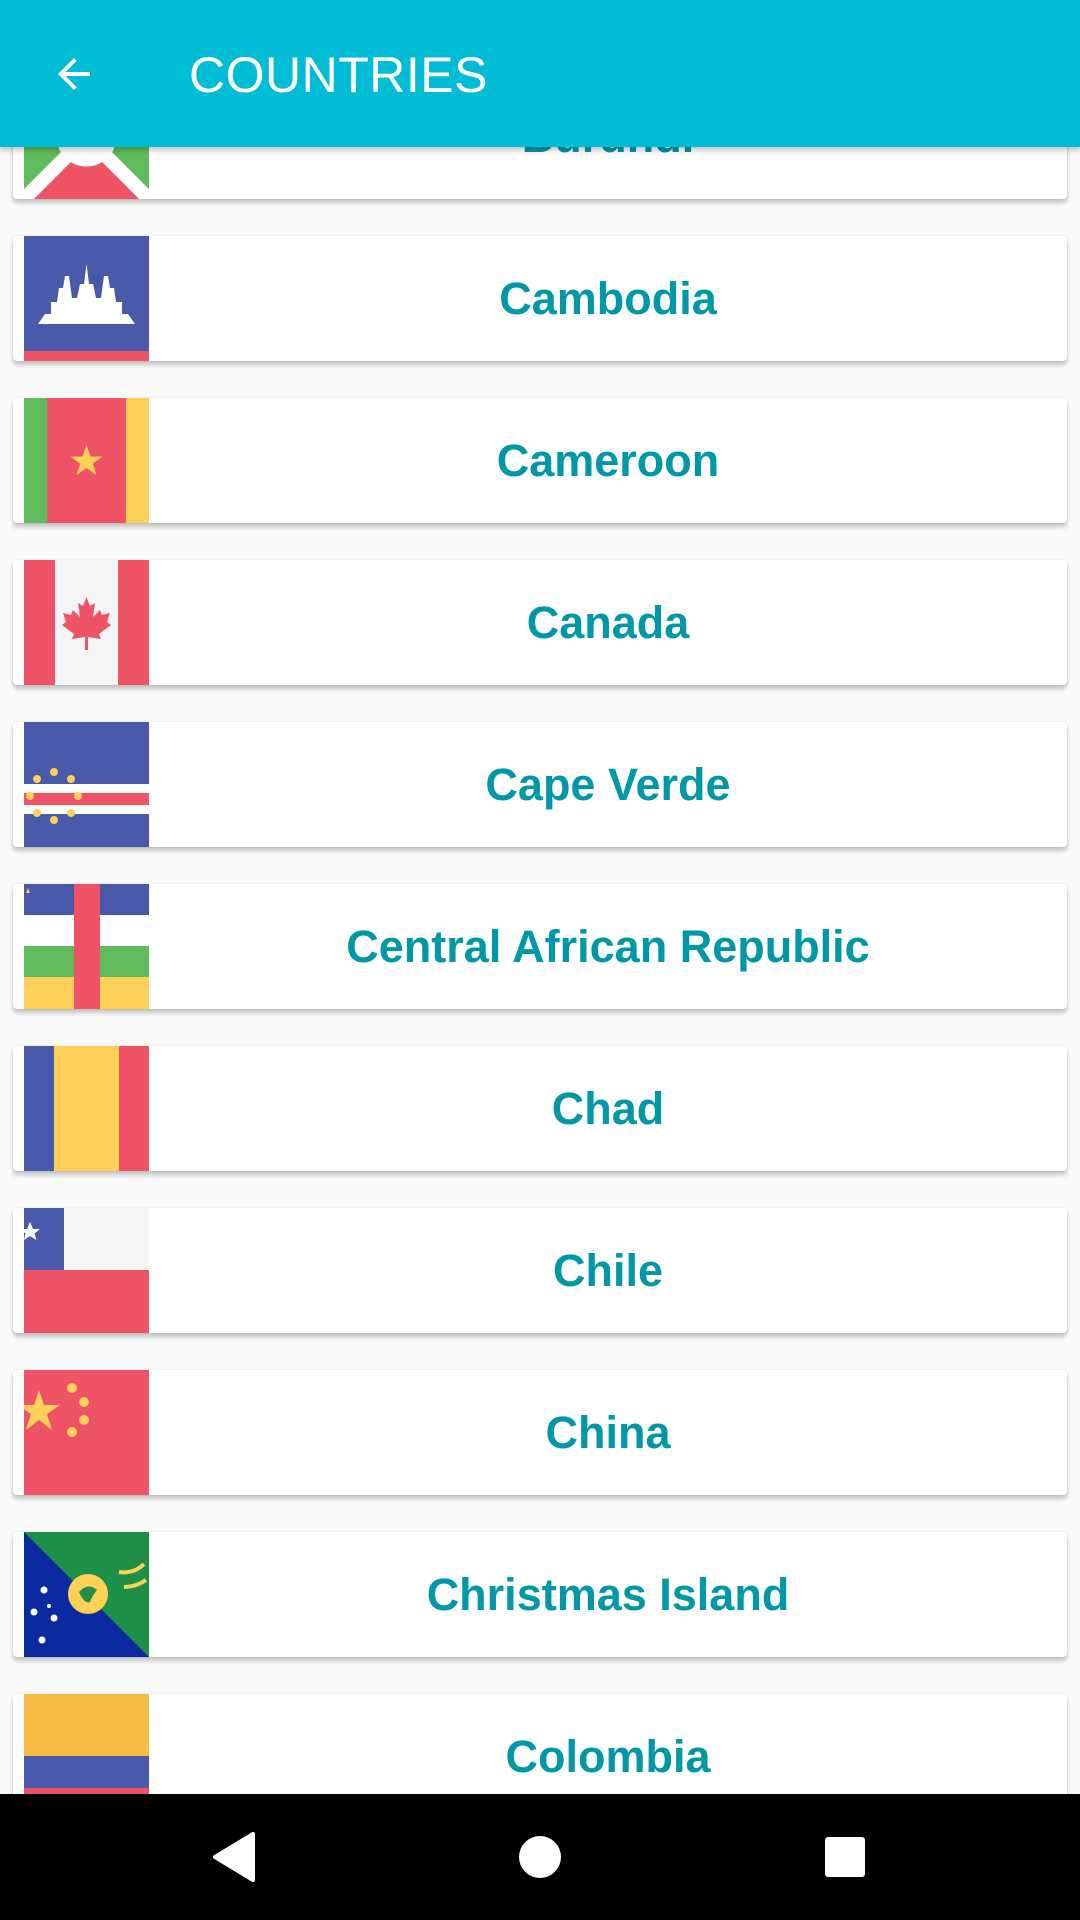 The width and height of the screenshot is (1080, 1920). I want to click on country-item-chile: Chile, so click(540, 1270).